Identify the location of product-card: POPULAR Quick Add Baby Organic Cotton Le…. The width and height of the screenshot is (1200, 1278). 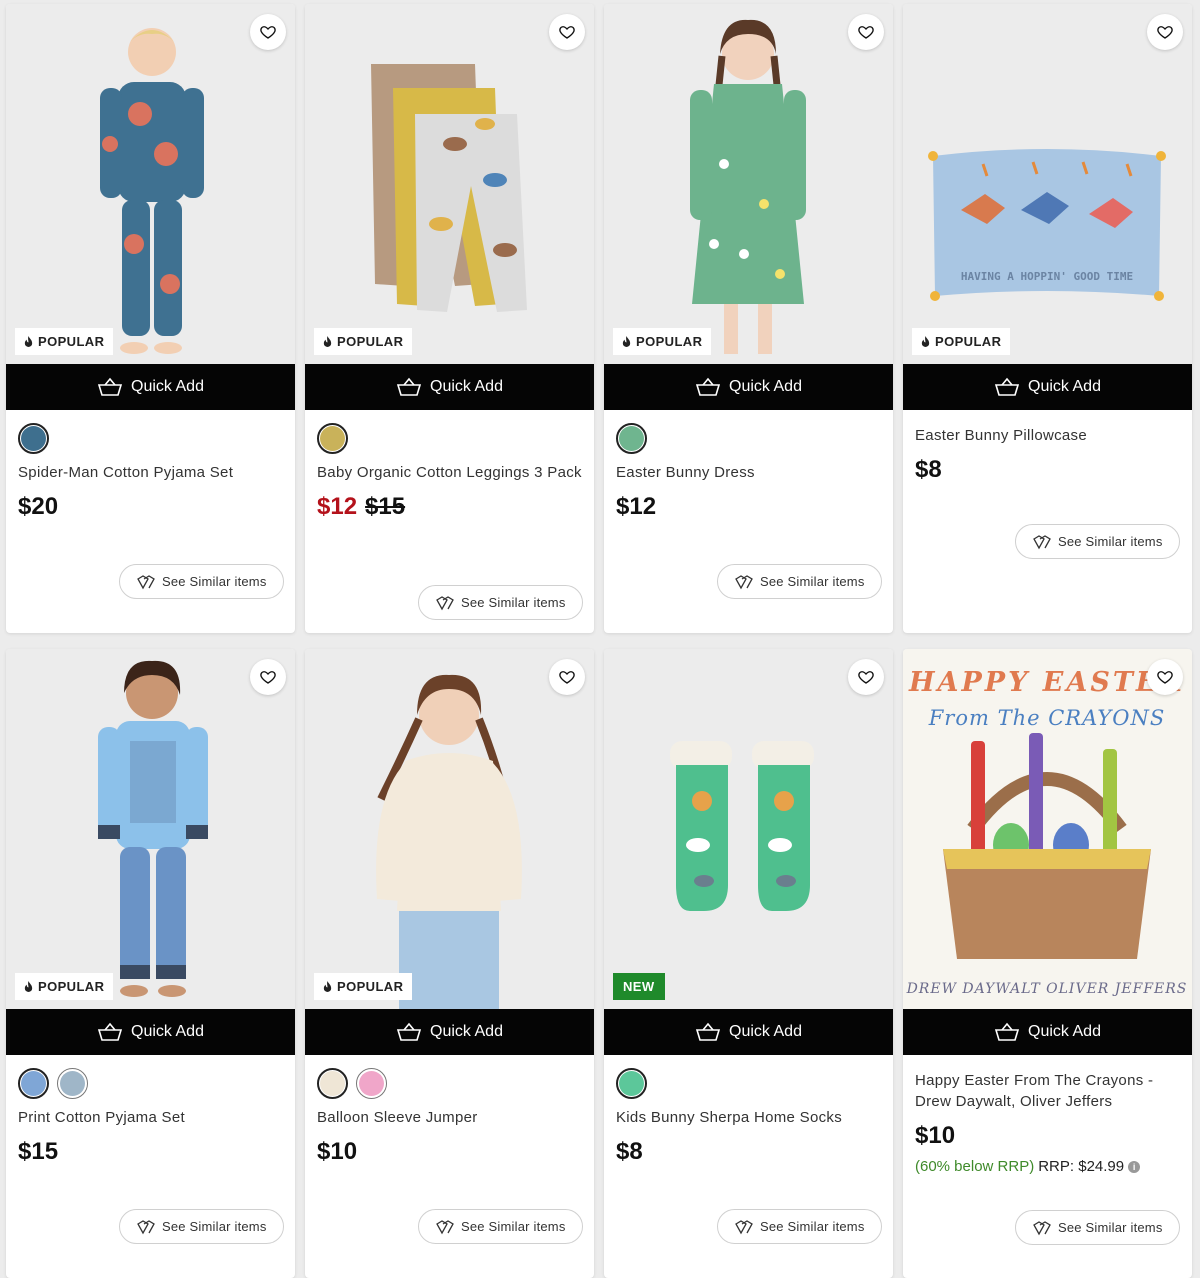
(449, 318).